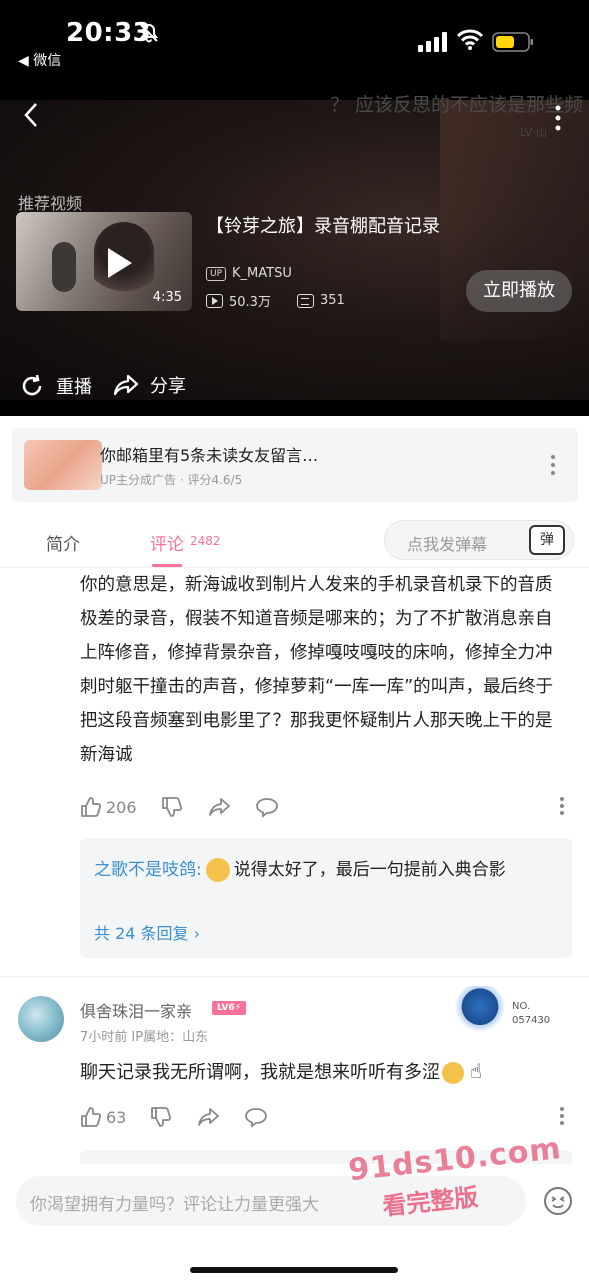 The image size is (589, 1280). Describe the element at coordinates (475, 1071) in the screenshot. I see `pointing-up-emoji-icon: ☝` at that location.